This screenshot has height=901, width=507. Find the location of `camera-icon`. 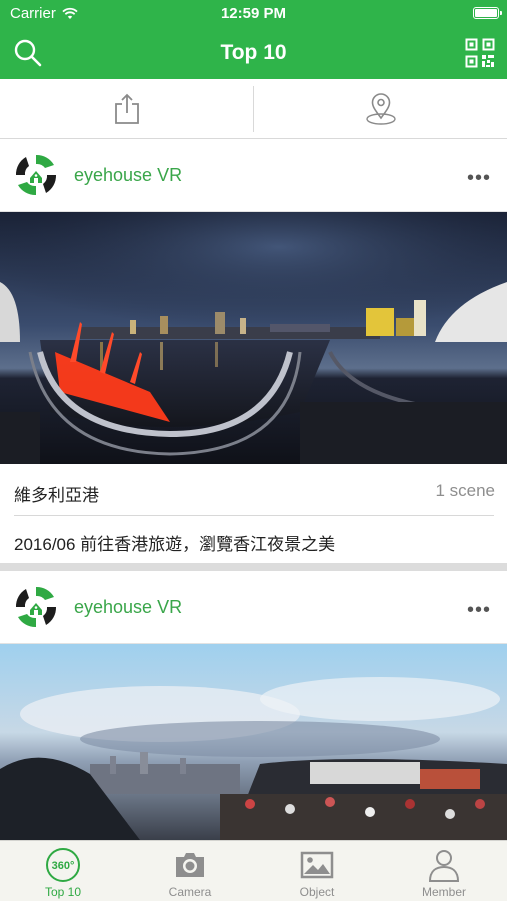

camera-icon is located at coordinates (190, 865).